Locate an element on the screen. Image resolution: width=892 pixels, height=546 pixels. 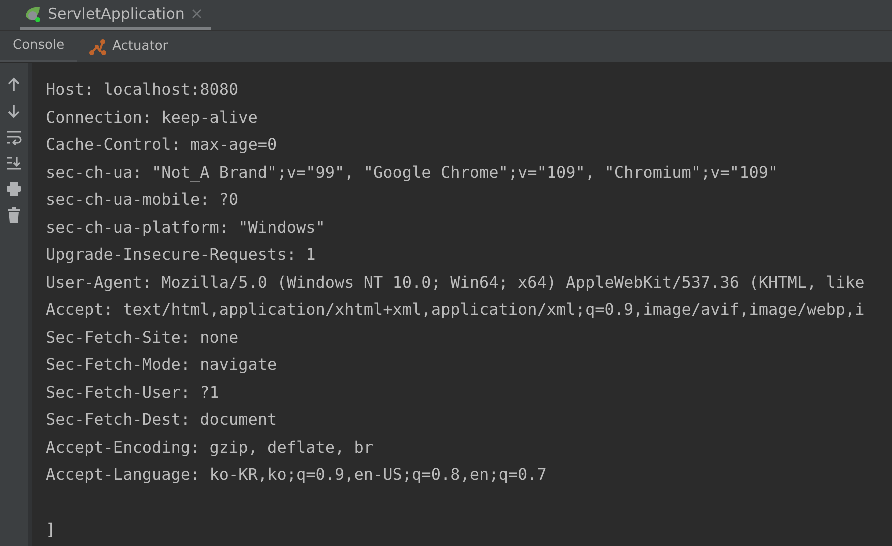
close-icon is located at coordinates (196, 14).